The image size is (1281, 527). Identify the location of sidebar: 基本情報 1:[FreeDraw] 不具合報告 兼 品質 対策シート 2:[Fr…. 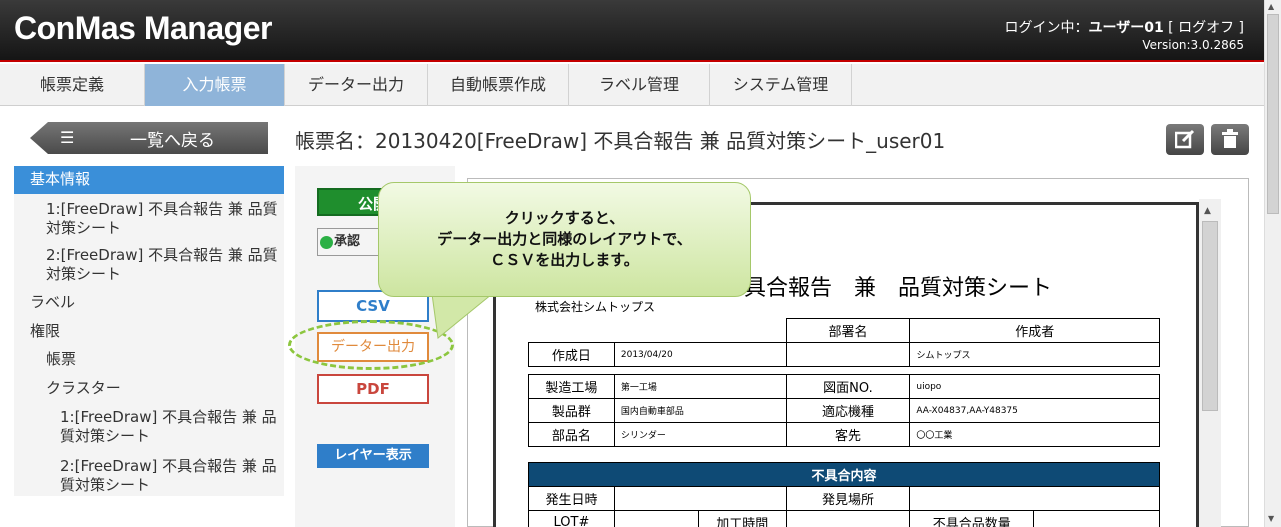
(149, 331).